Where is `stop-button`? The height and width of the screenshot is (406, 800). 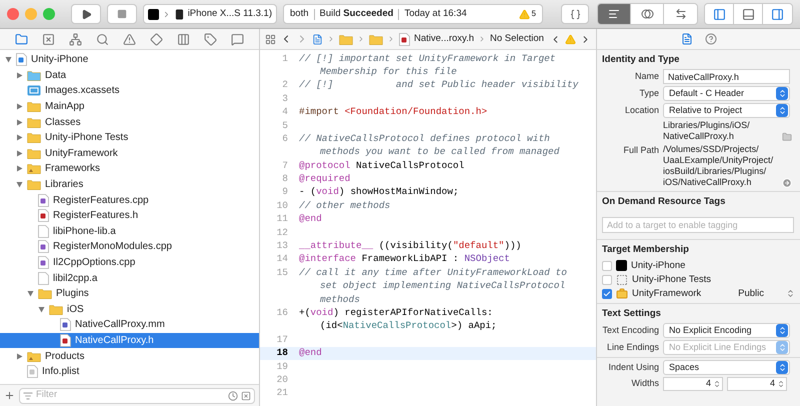
stop-button is located at coordinates (122, 14).